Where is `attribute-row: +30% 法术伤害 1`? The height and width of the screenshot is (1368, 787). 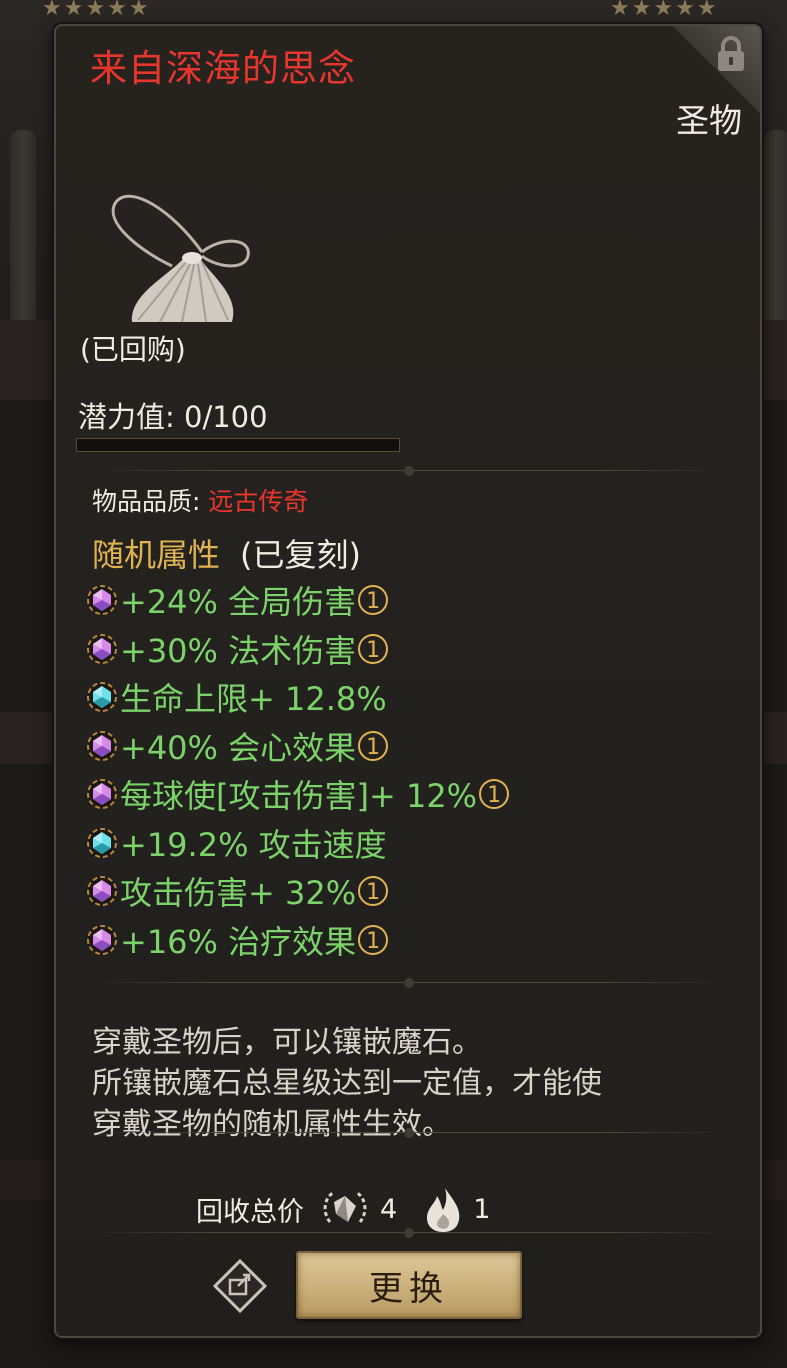
attribute-row: +30% 法术伤害 1 is located at coordinates (297, 649).